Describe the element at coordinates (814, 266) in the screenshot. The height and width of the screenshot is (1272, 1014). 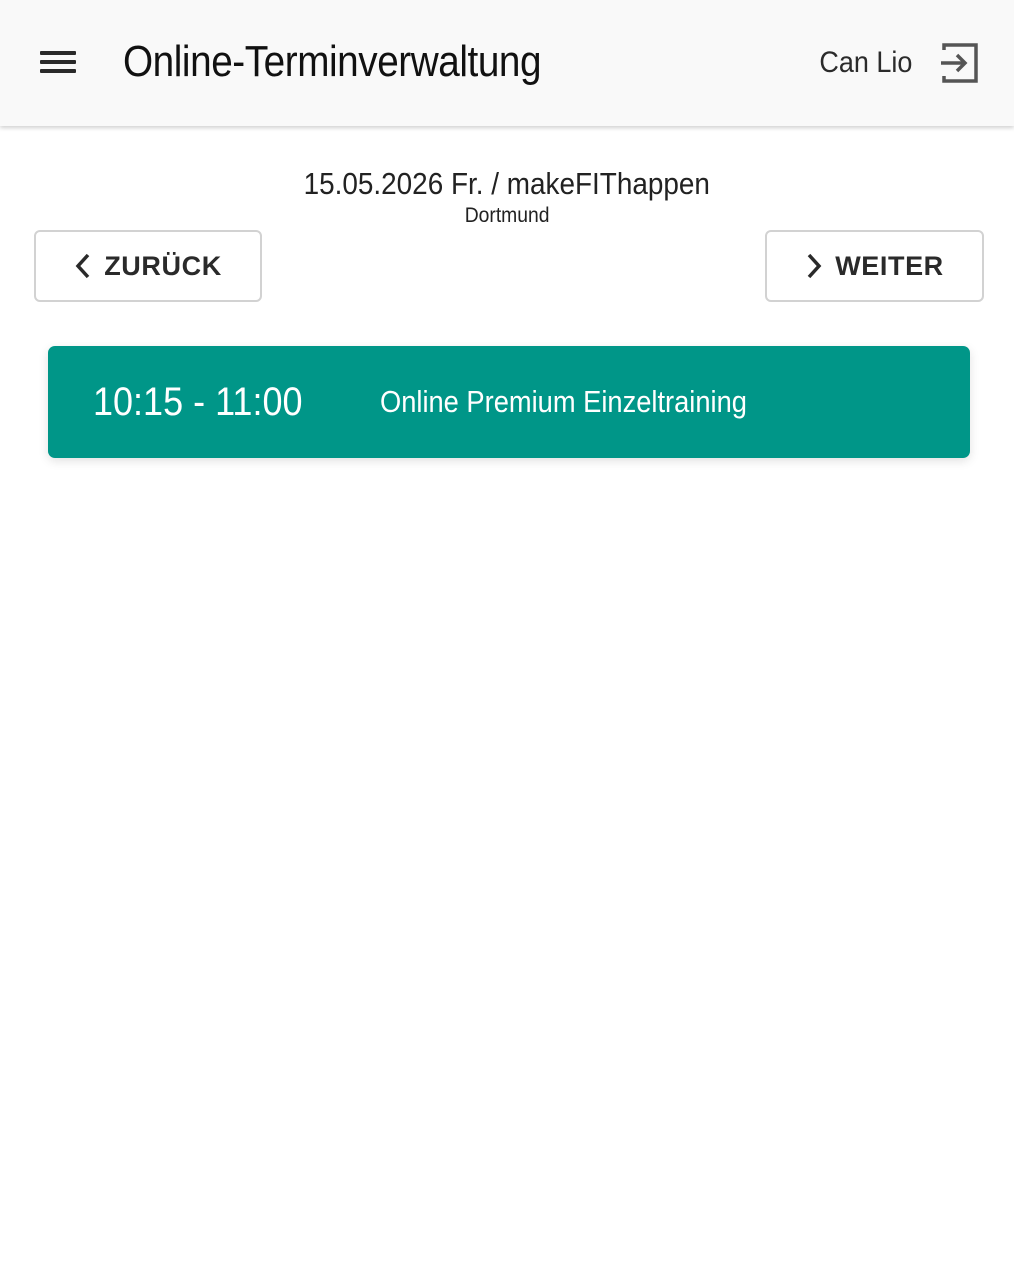
I see `chevron-right-icon` at that location.